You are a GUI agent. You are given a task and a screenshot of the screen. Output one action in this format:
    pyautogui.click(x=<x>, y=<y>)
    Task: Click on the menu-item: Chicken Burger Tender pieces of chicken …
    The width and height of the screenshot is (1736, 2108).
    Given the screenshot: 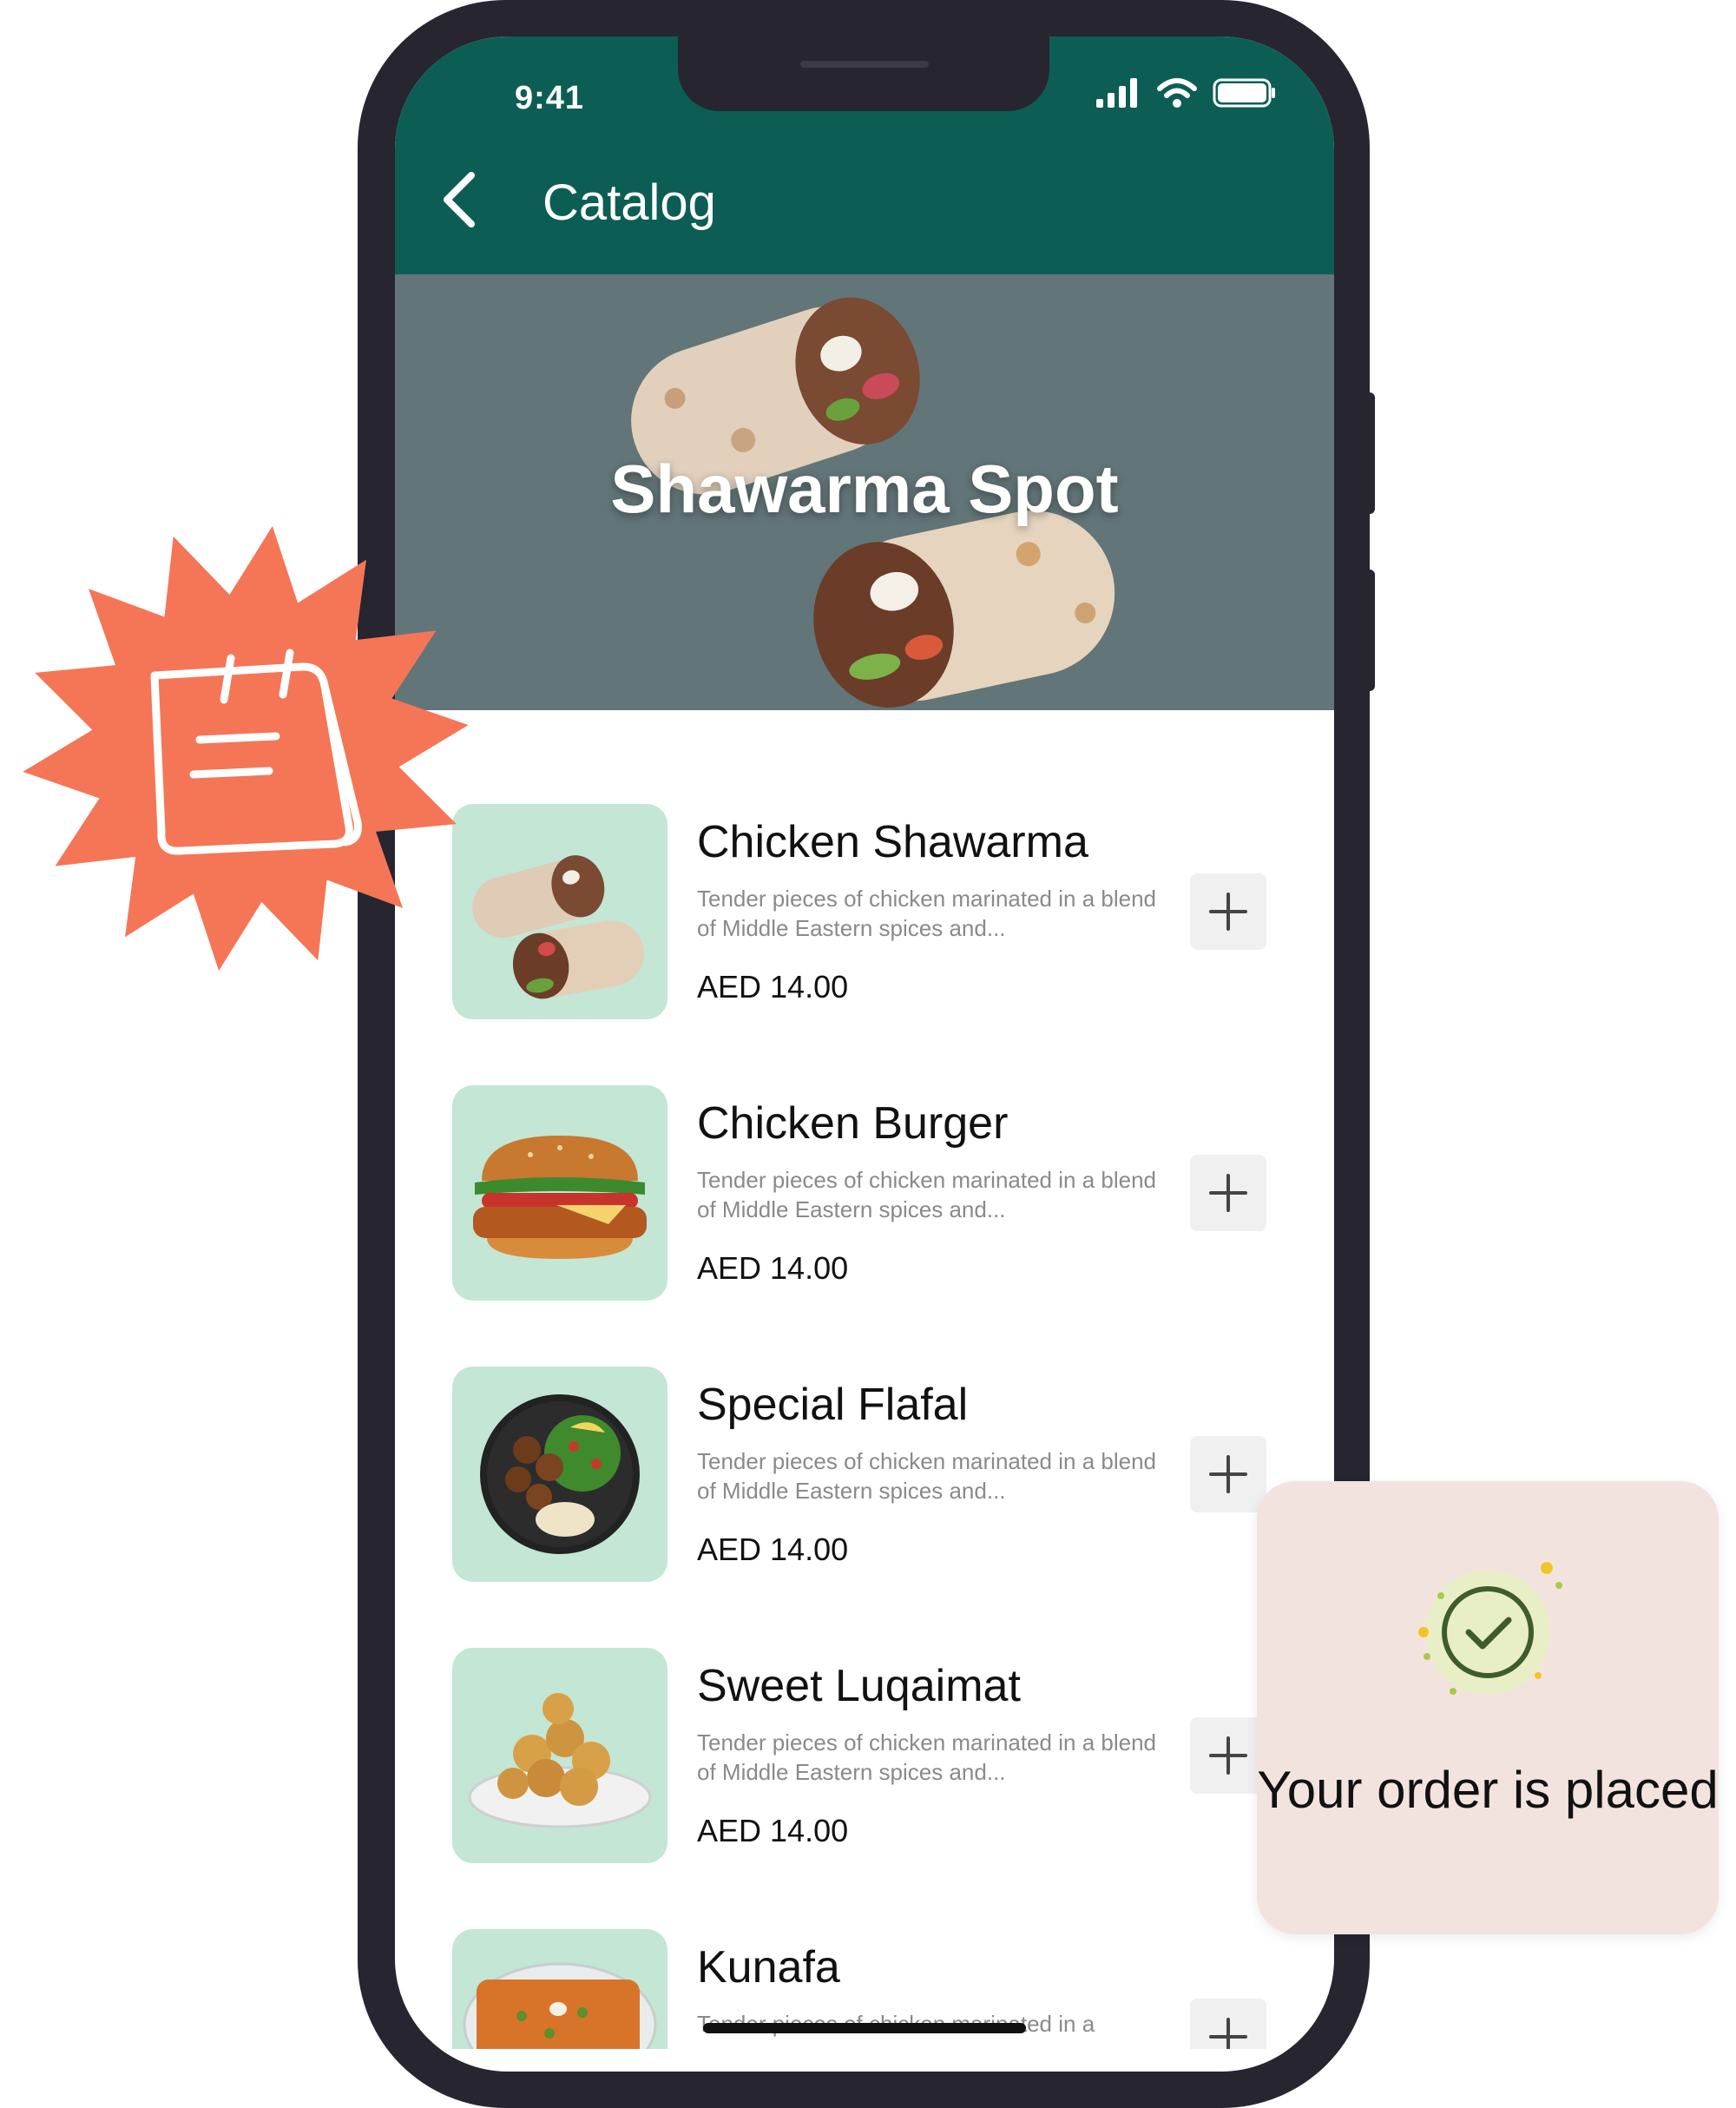 What is the action you would take?
    pyautogui.click(x=869, y=1193)
    